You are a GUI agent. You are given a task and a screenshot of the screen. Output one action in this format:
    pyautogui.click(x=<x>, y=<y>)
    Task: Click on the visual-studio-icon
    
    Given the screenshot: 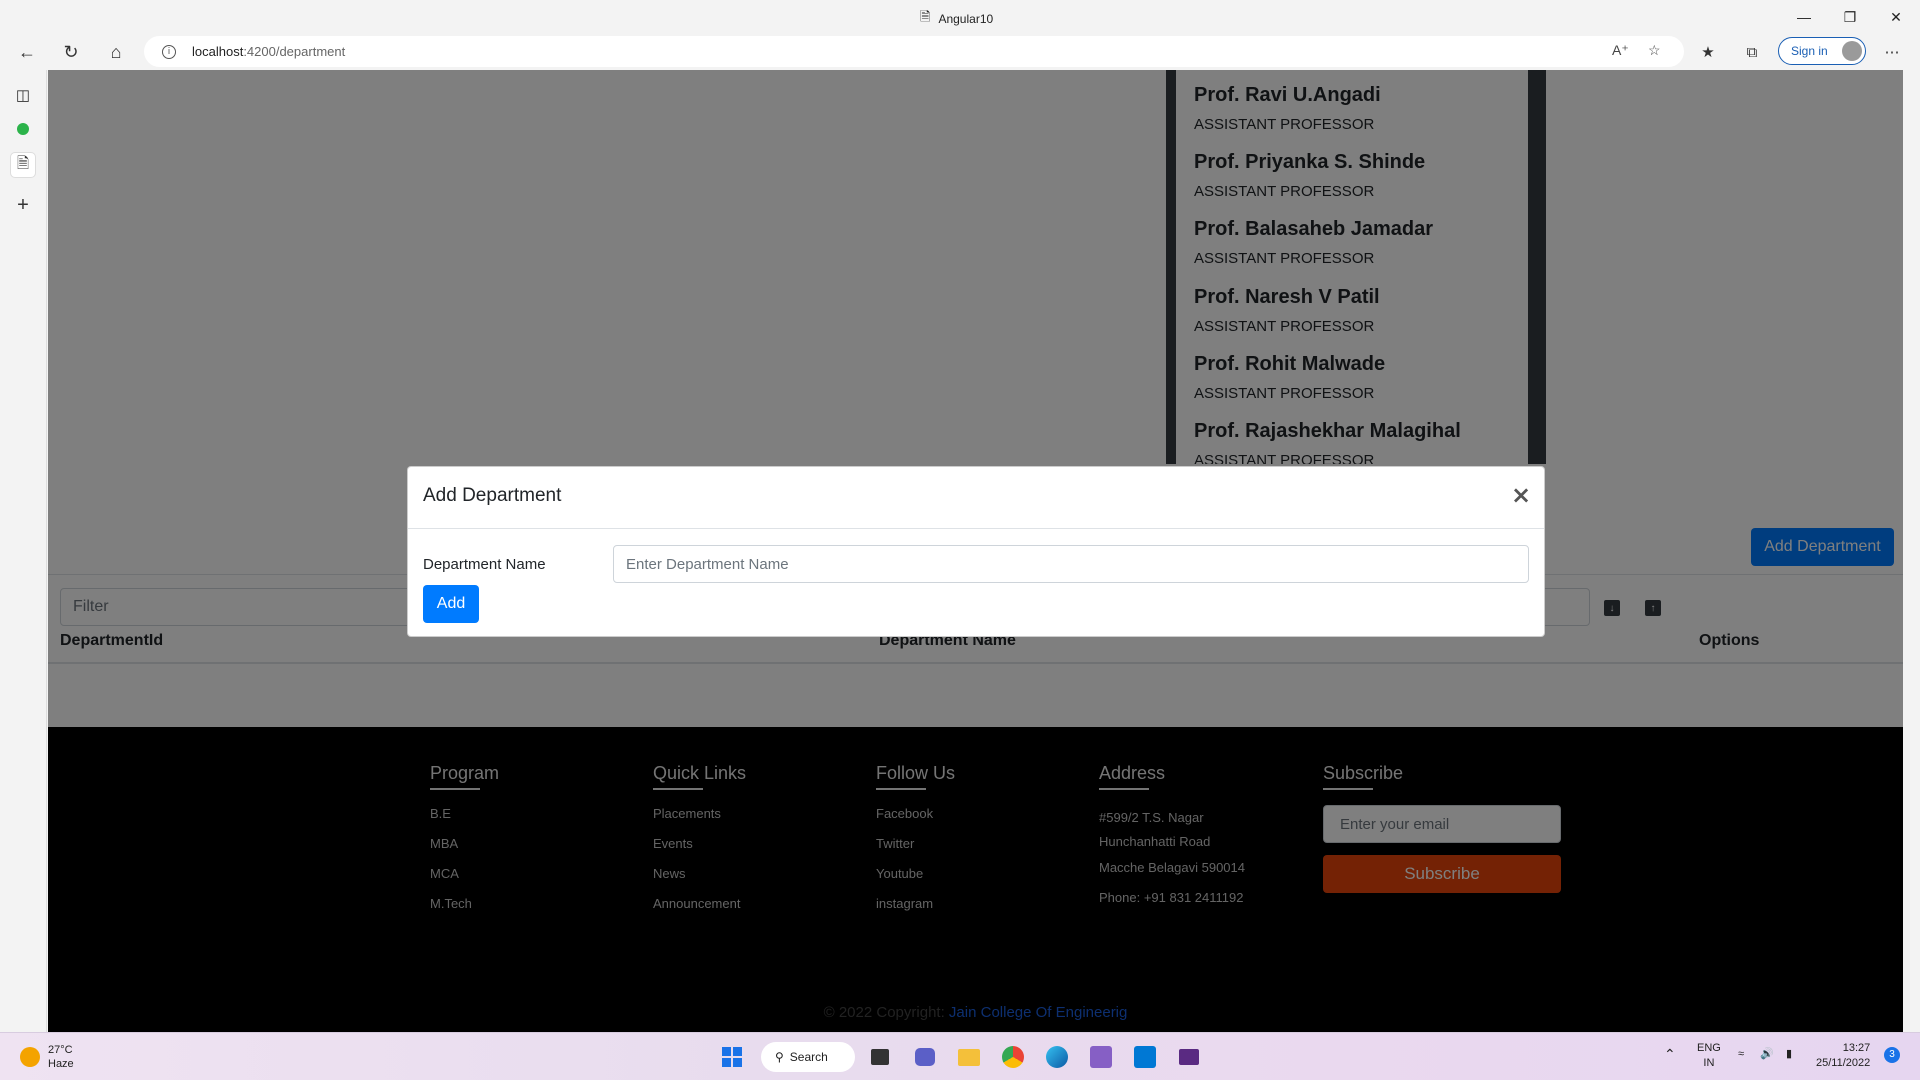 What is the action you would take?
    pyautogui.click(x=1101, y=1057)
    